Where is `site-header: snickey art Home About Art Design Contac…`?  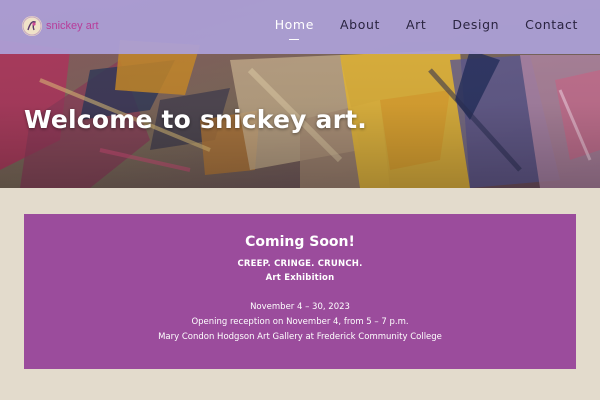 site-header: snickey art Home About Art Design Contac… is located at coordinates (300, 27).